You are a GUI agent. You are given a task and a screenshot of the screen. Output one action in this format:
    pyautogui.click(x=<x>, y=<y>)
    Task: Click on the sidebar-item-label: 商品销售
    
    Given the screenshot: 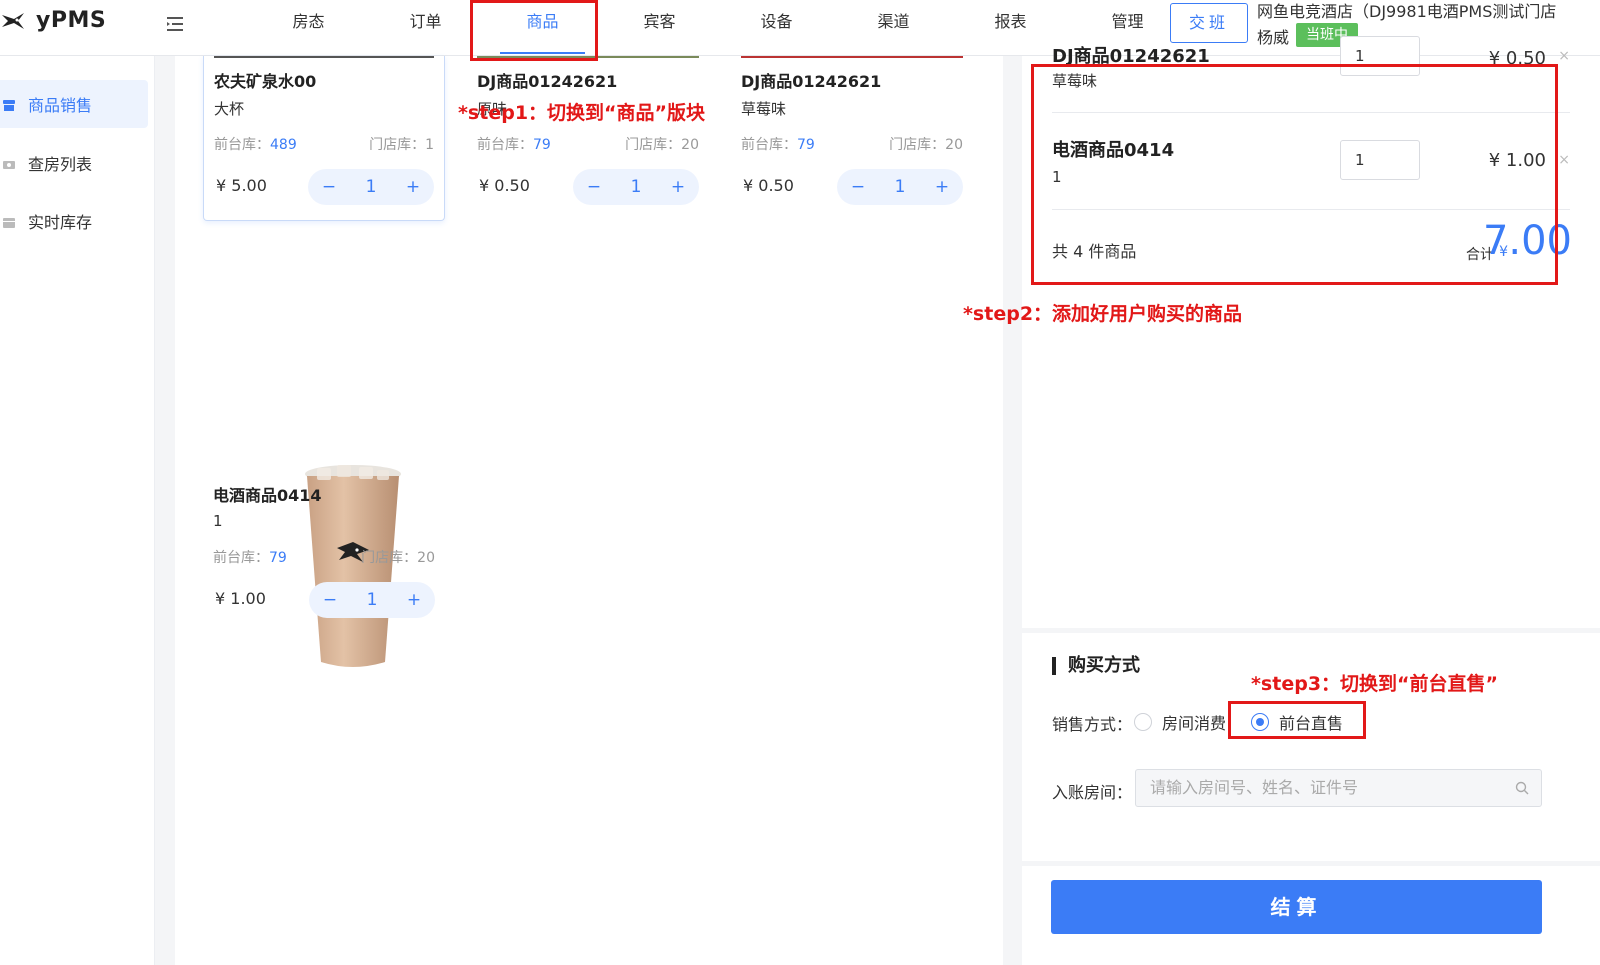 What is the action you would take?
    pyautogui.click(x=60, y=105)
    